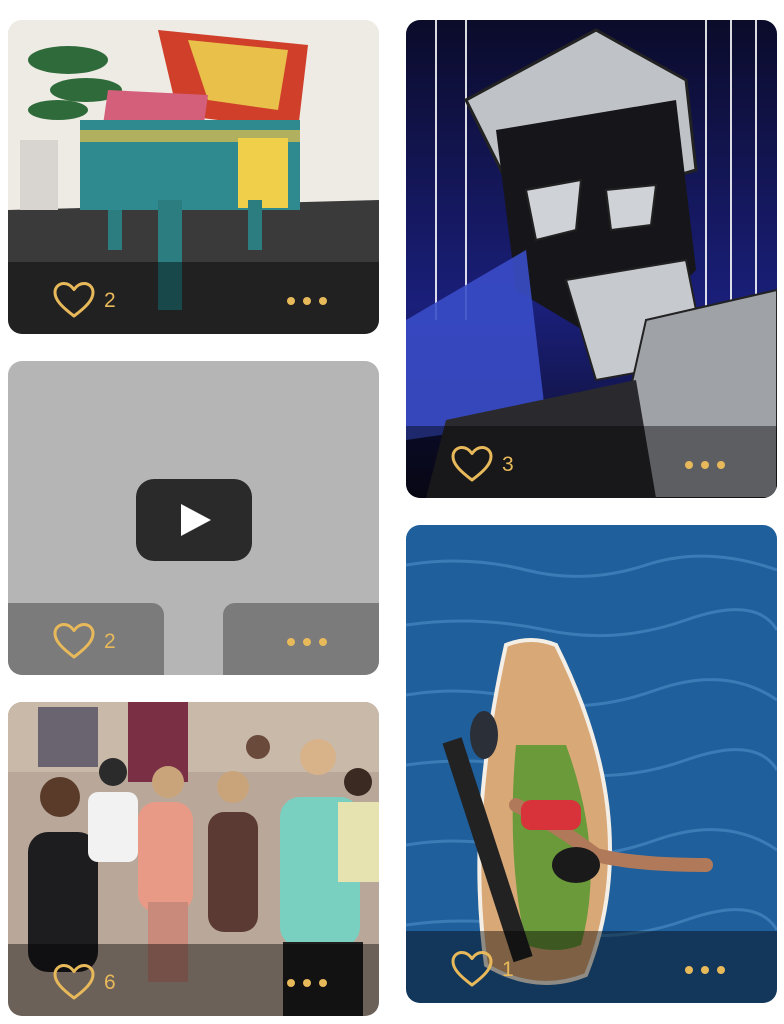 The width and height of the screenshot is (784, 1024). I want to click on like-control: 1, so click(482, 969).